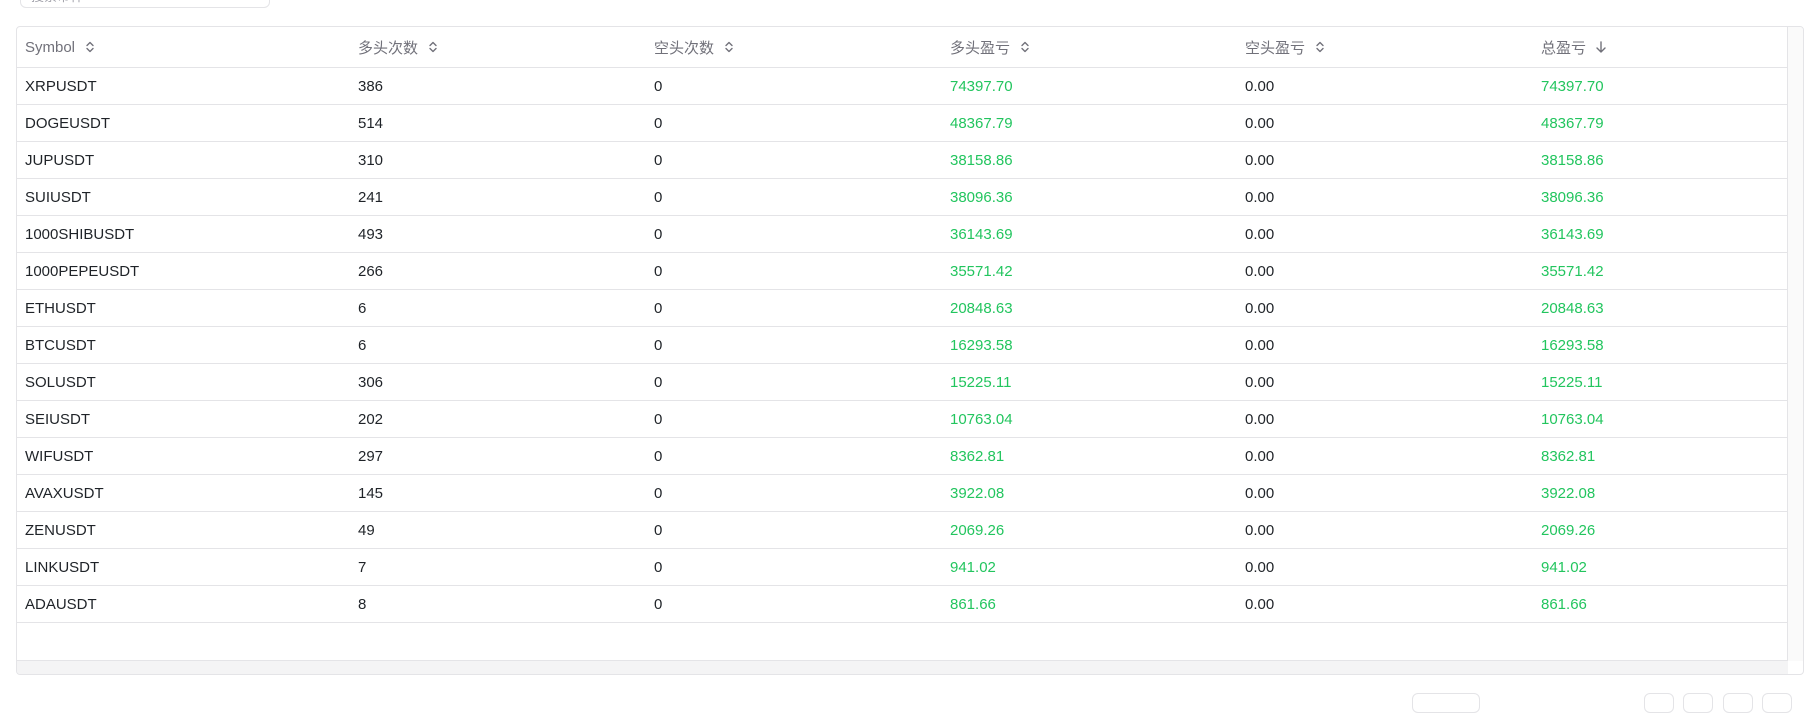  I want to click on column-header-content: 空头次数, so click(695, 47).